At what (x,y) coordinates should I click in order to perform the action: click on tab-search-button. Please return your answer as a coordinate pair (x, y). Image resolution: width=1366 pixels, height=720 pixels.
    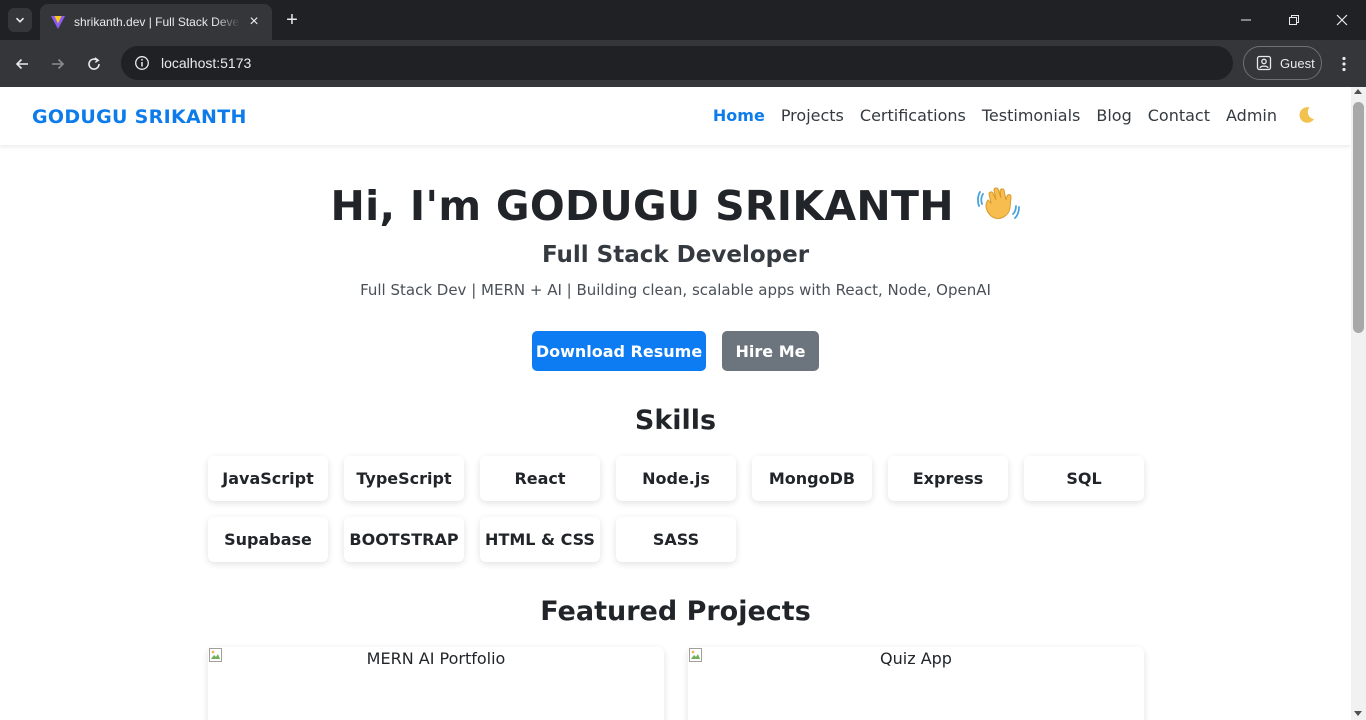
    Looking at the image, I should click on (20, 20).